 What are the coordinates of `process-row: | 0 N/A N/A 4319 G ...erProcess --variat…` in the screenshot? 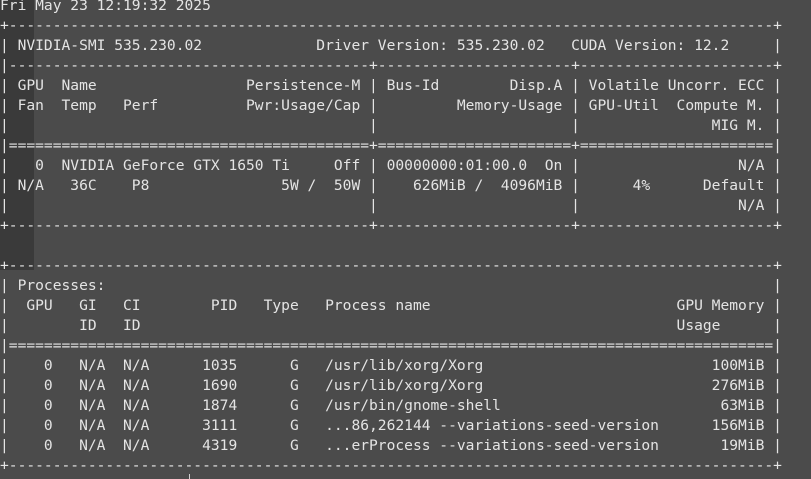 It's located at (391, 445).